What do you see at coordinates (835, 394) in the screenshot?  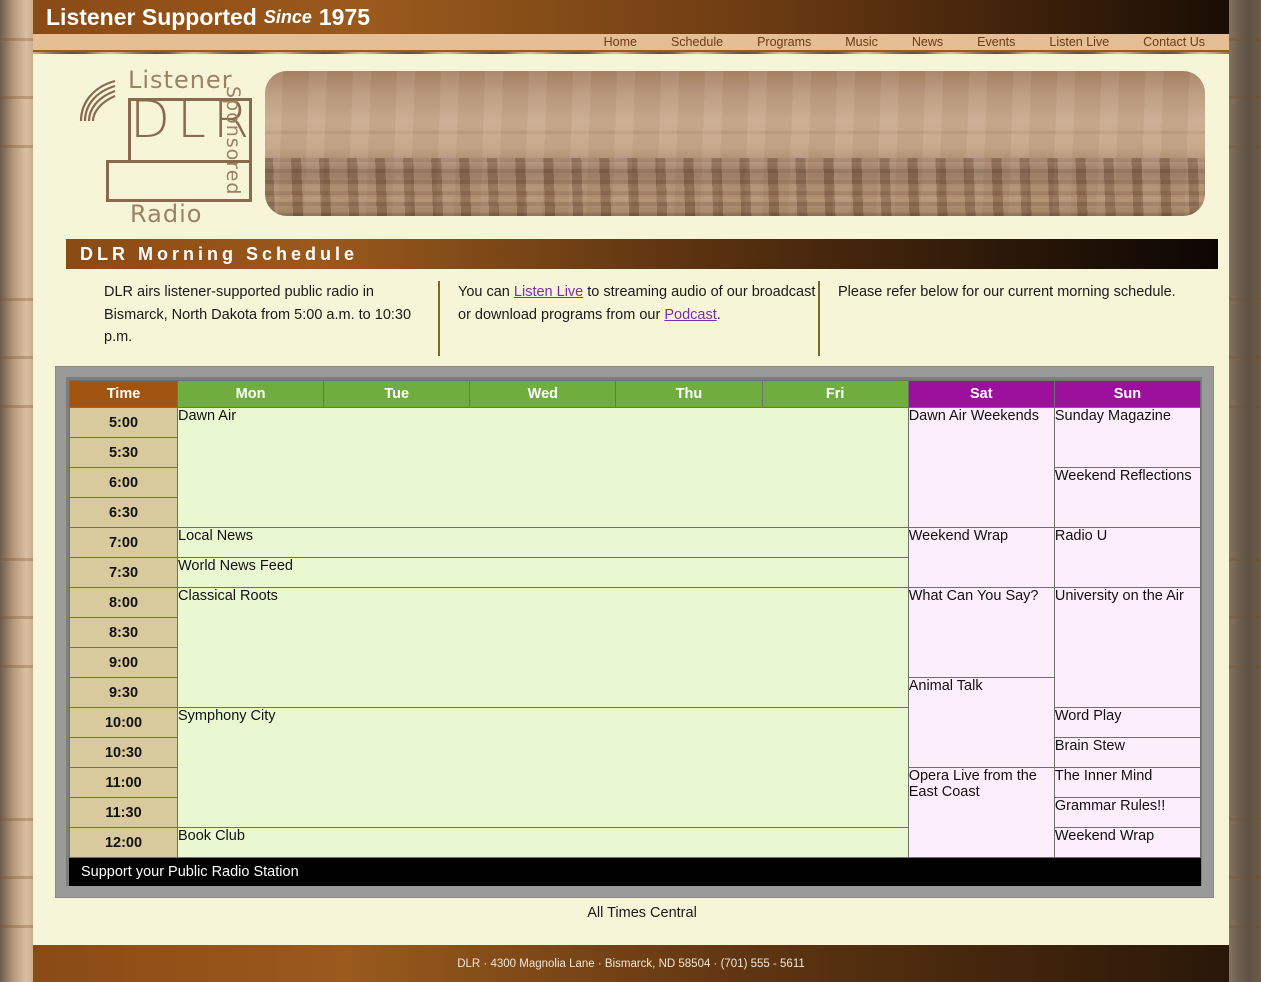 I see `column-header-fri: Fri` at bounding box center [835, 394].